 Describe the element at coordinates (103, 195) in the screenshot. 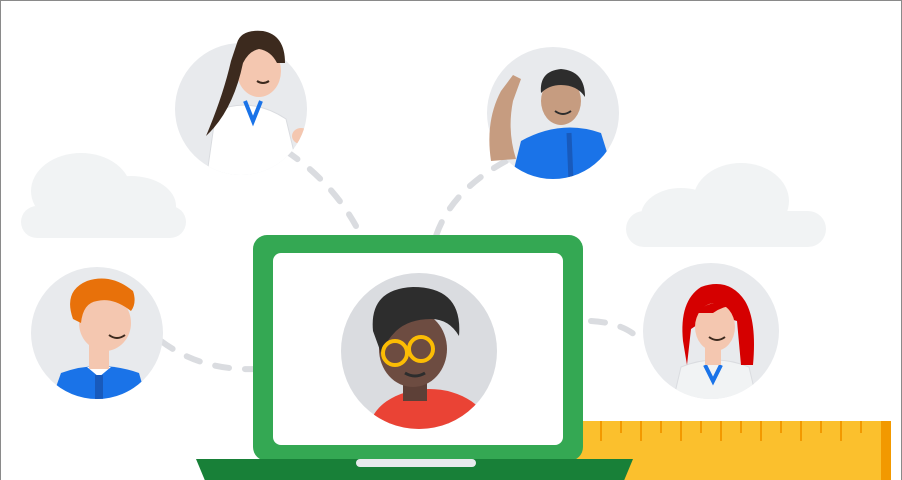

I see `cloud-icon-left` at that location.